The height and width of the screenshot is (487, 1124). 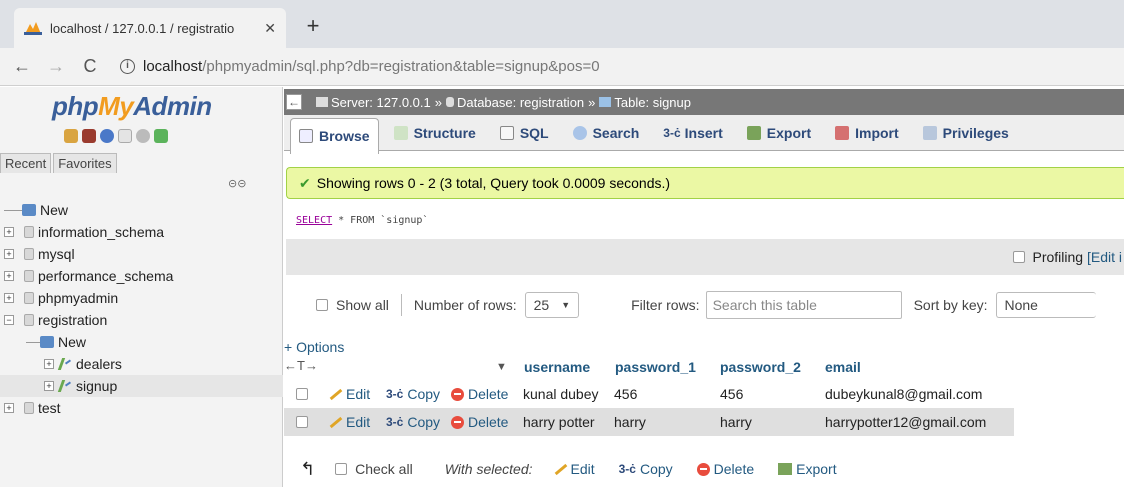 What do you see at coordinates (465, 305) in the screenshot?
I see `num-rows-label: Number of rows:` at bounding box center [465, 305].